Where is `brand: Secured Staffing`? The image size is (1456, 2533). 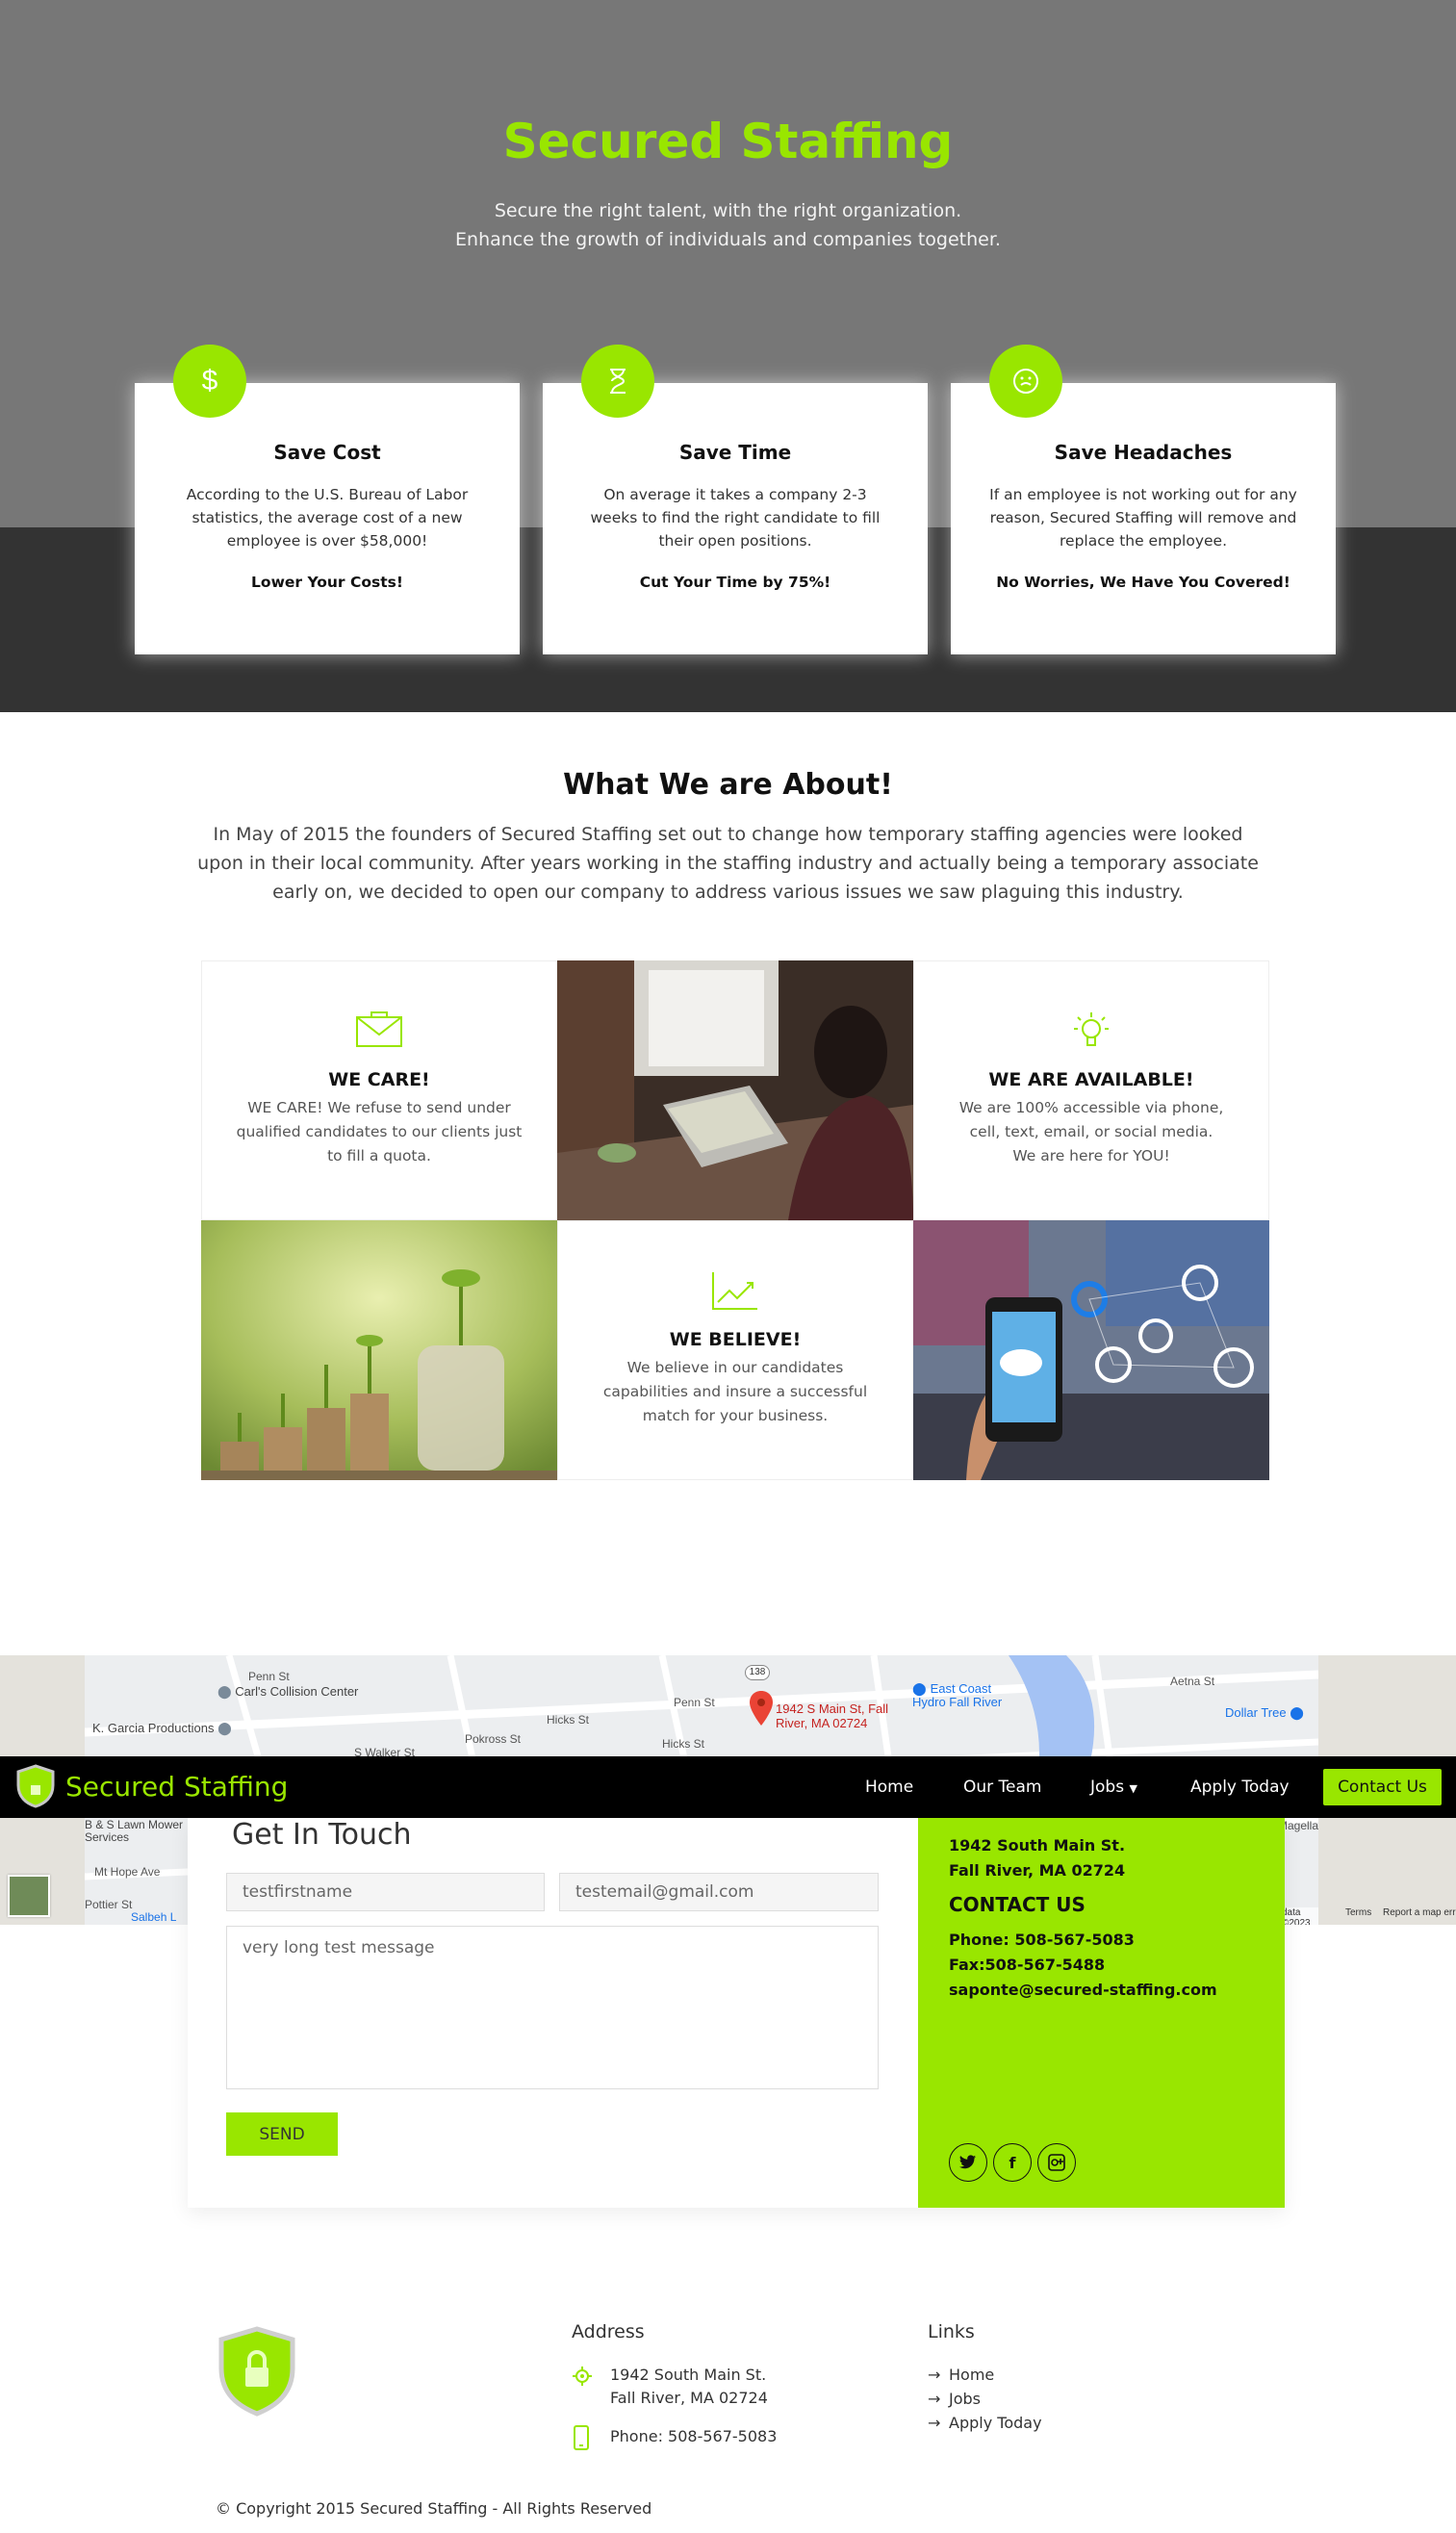
brand: Secured Staffing is located at coordinates (151, 1786).